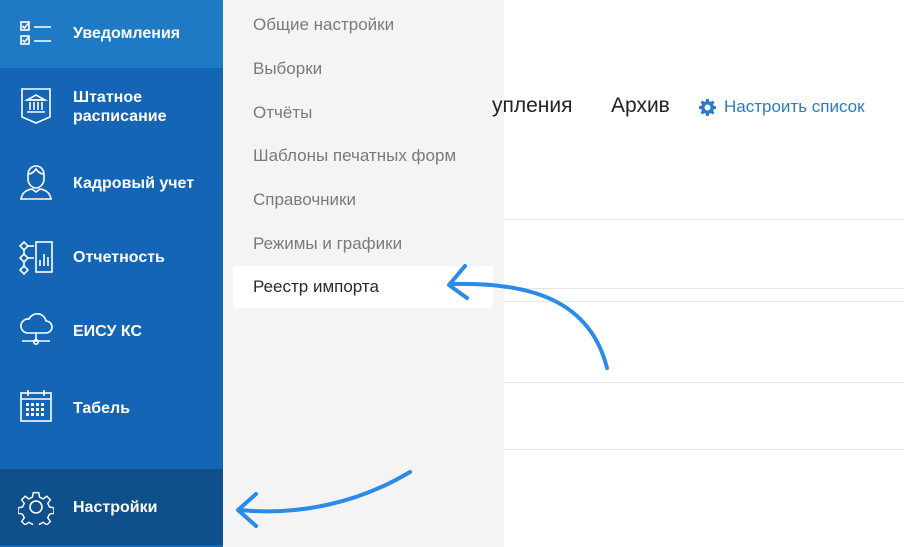 Image resolution: width=904 pixels, height=547 pixels. I want to click on sidebar-item-settings: Настройки, so click(111, 507).